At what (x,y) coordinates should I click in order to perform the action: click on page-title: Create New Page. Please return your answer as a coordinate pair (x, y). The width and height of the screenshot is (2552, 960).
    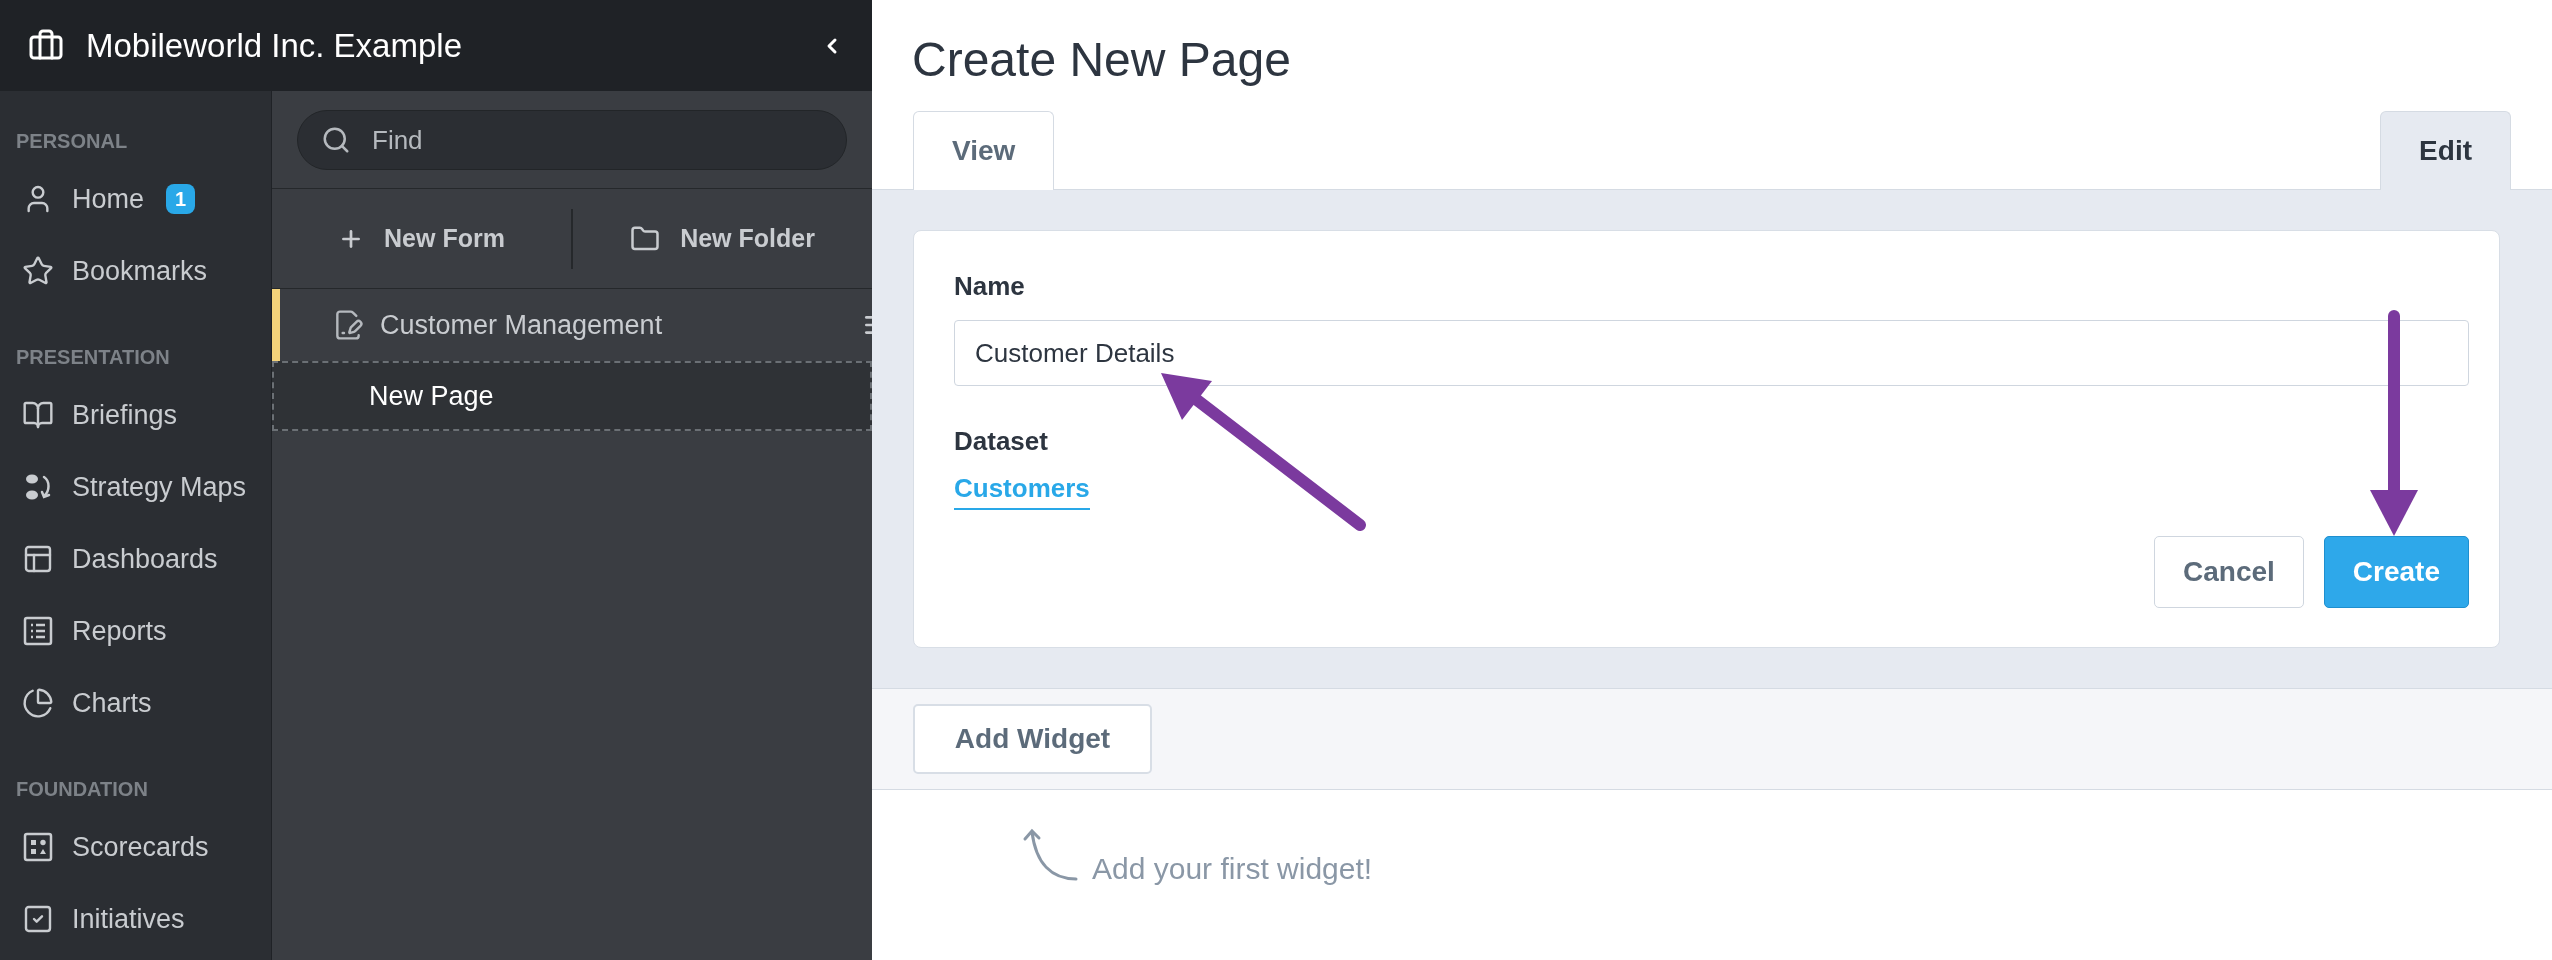
    Looking at the image, I should click on (1102, 60).